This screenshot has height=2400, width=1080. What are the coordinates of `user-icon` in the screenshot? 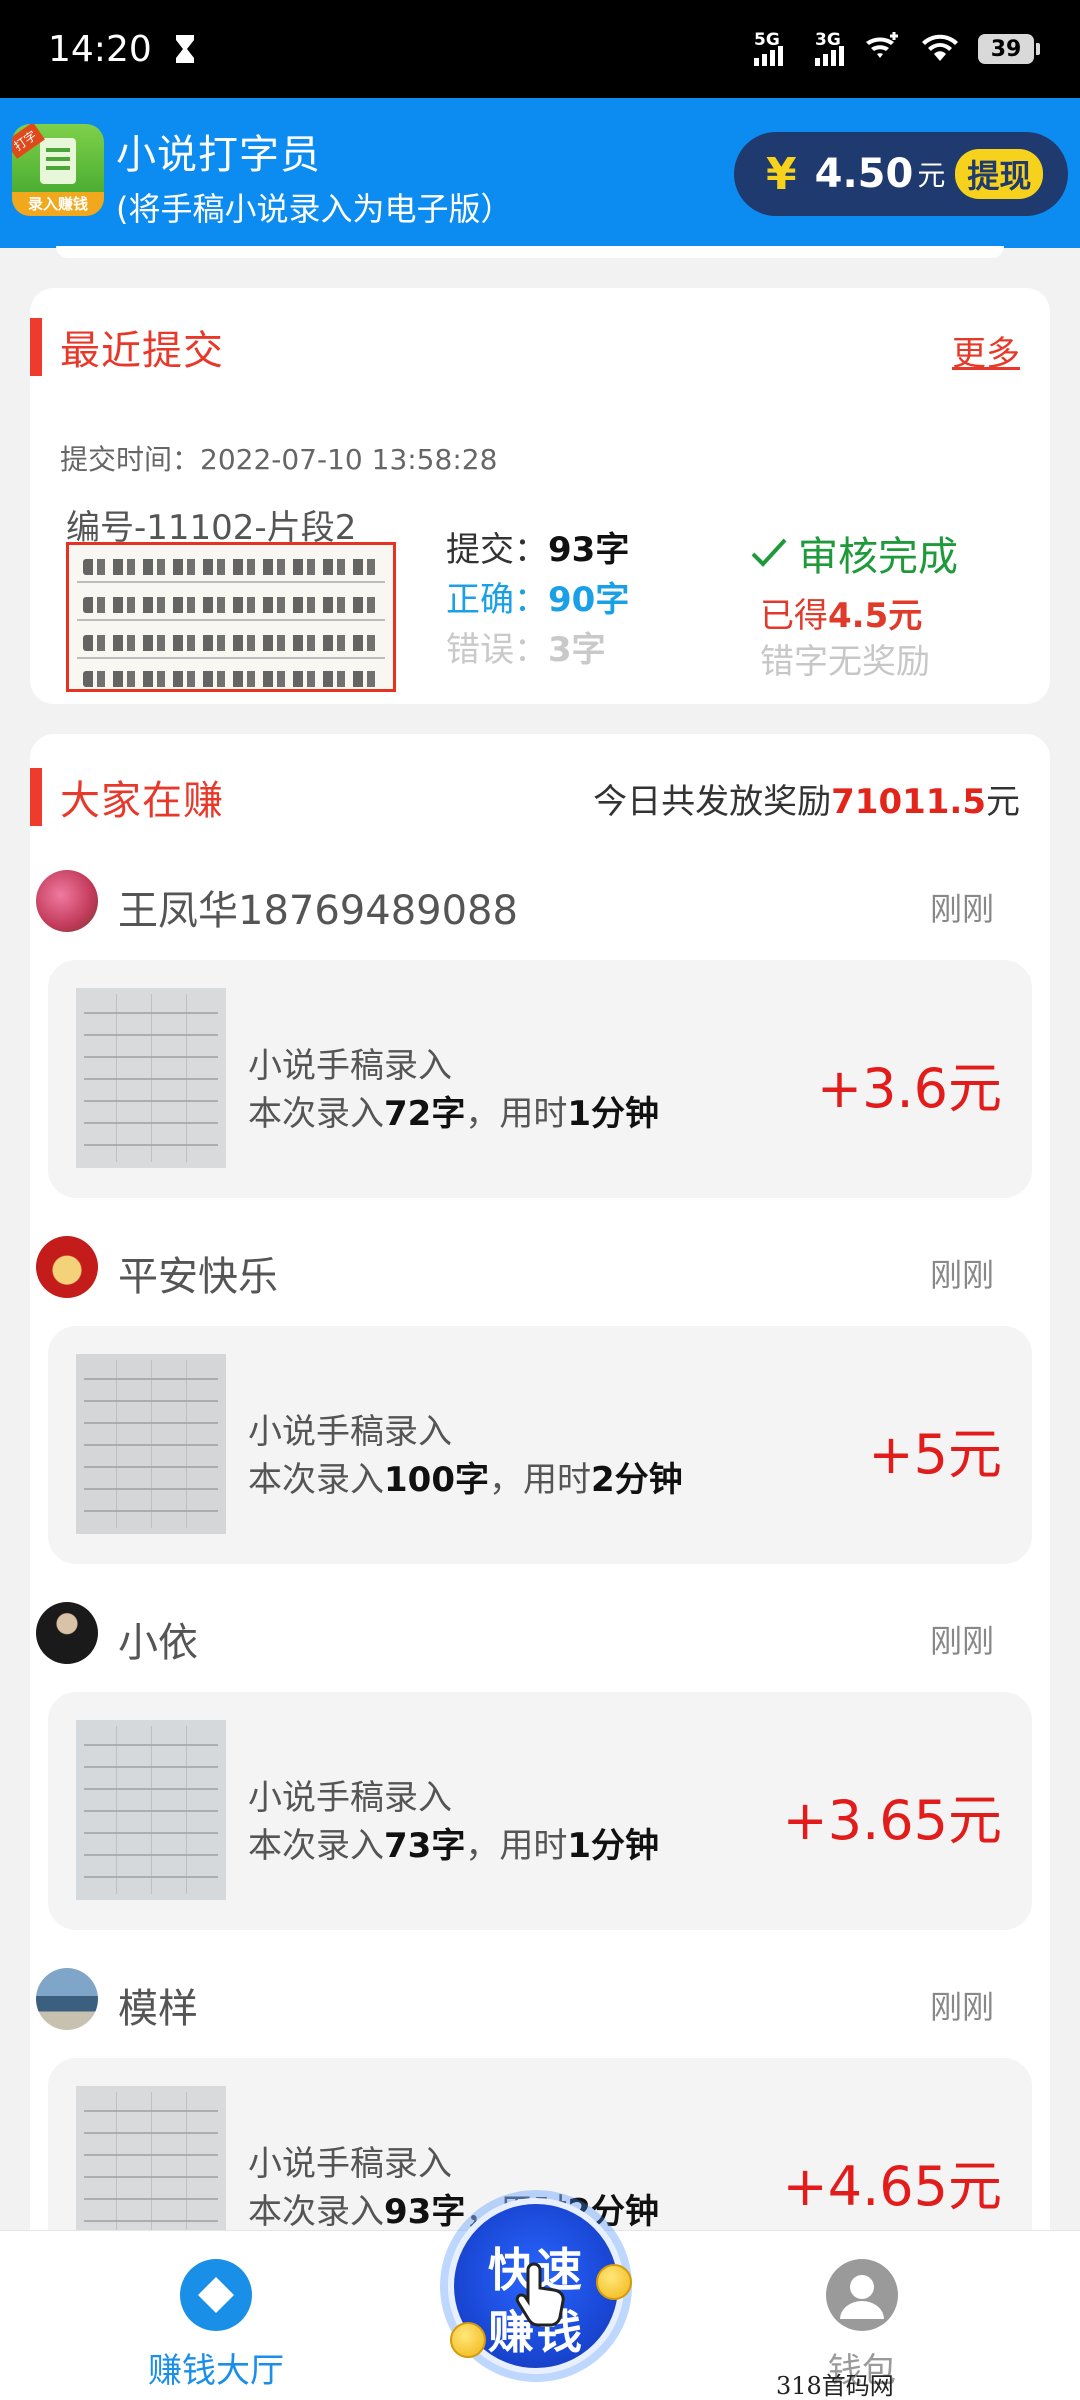 It's located at (862, 2295).